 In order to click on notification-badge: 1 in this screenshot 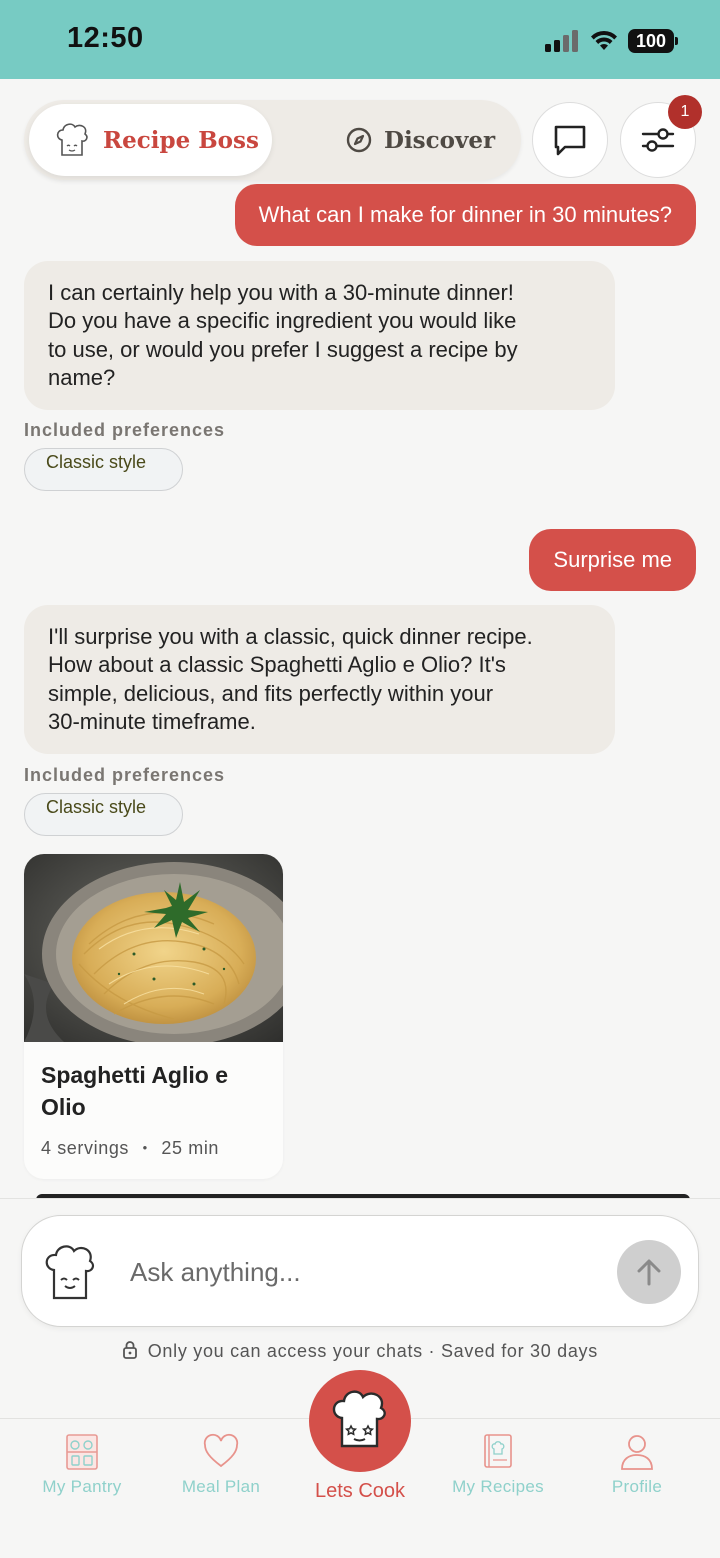, I will do `click(685, 112)`.